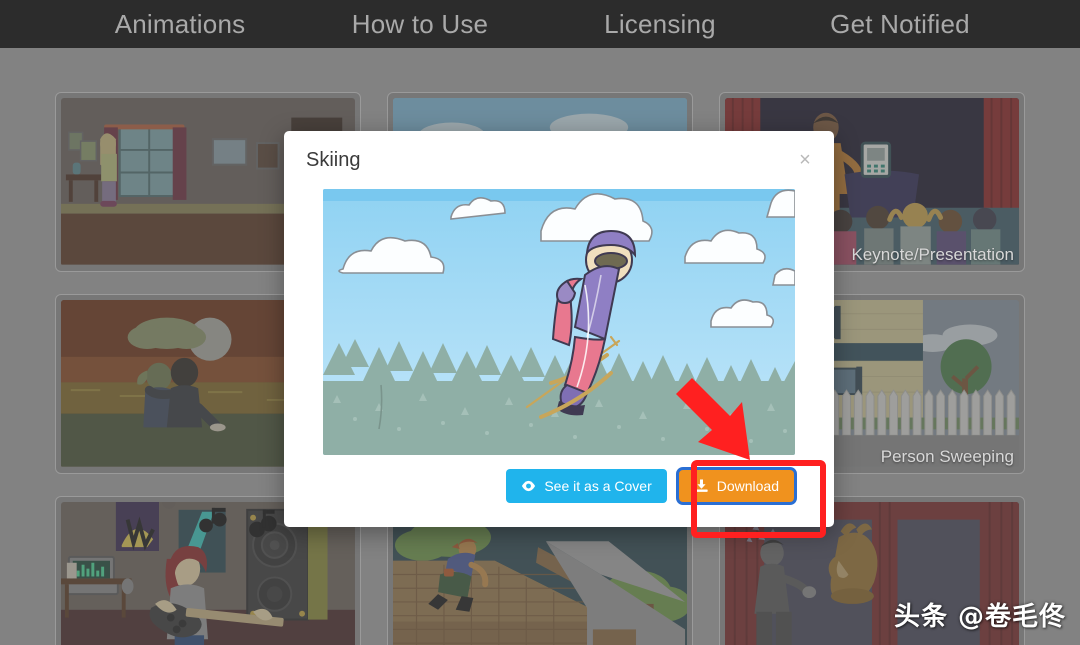 This screenshot has width=1080, height=645. What do you see at coordinates (420, 24) in the screenshot?
I see `nav-item-how-to-use: How to Use` at bounding box center [420, 24].